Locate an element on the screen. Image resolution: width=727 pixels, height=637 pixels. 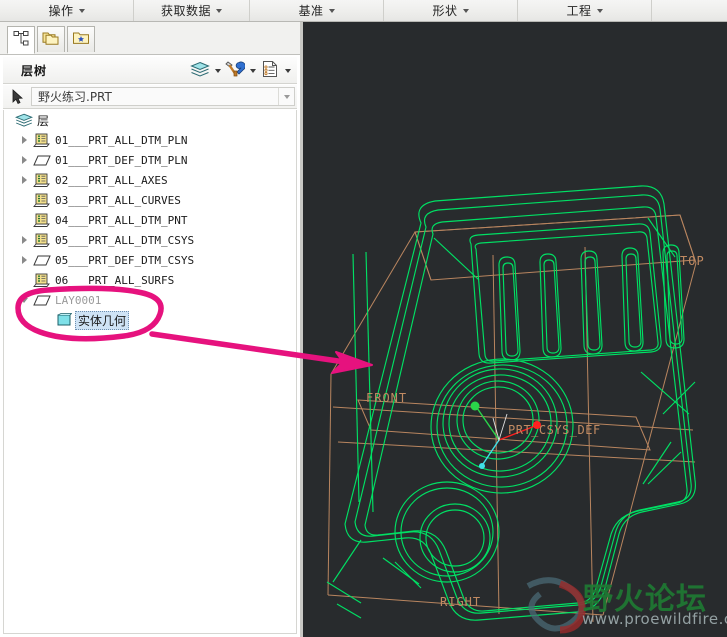
model-tree-icon is located at coordinates (21, 40).